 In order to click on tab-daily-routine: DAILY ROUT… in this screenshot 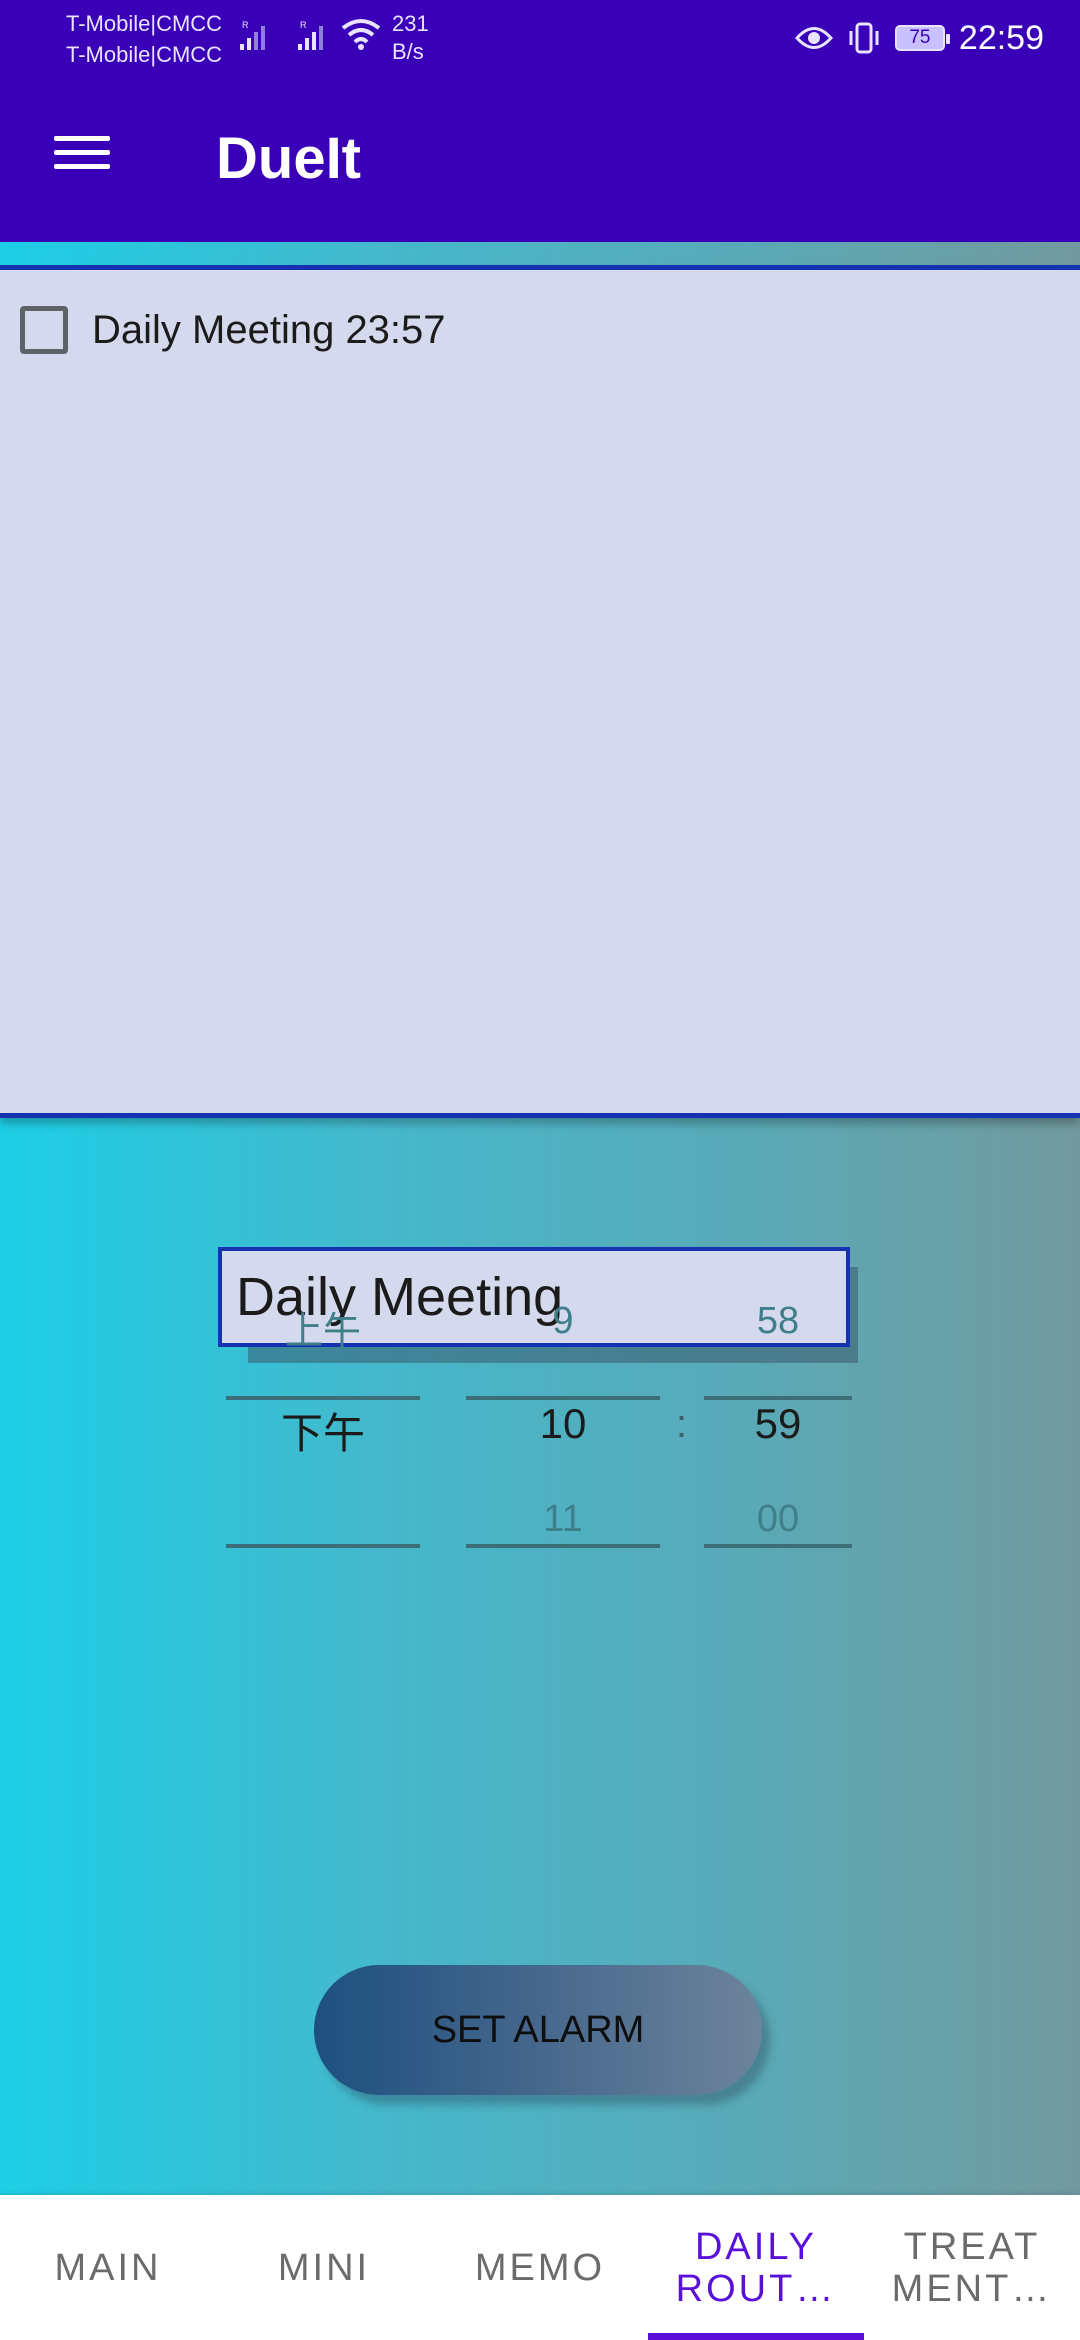, I will do `click(756, 2267)`.